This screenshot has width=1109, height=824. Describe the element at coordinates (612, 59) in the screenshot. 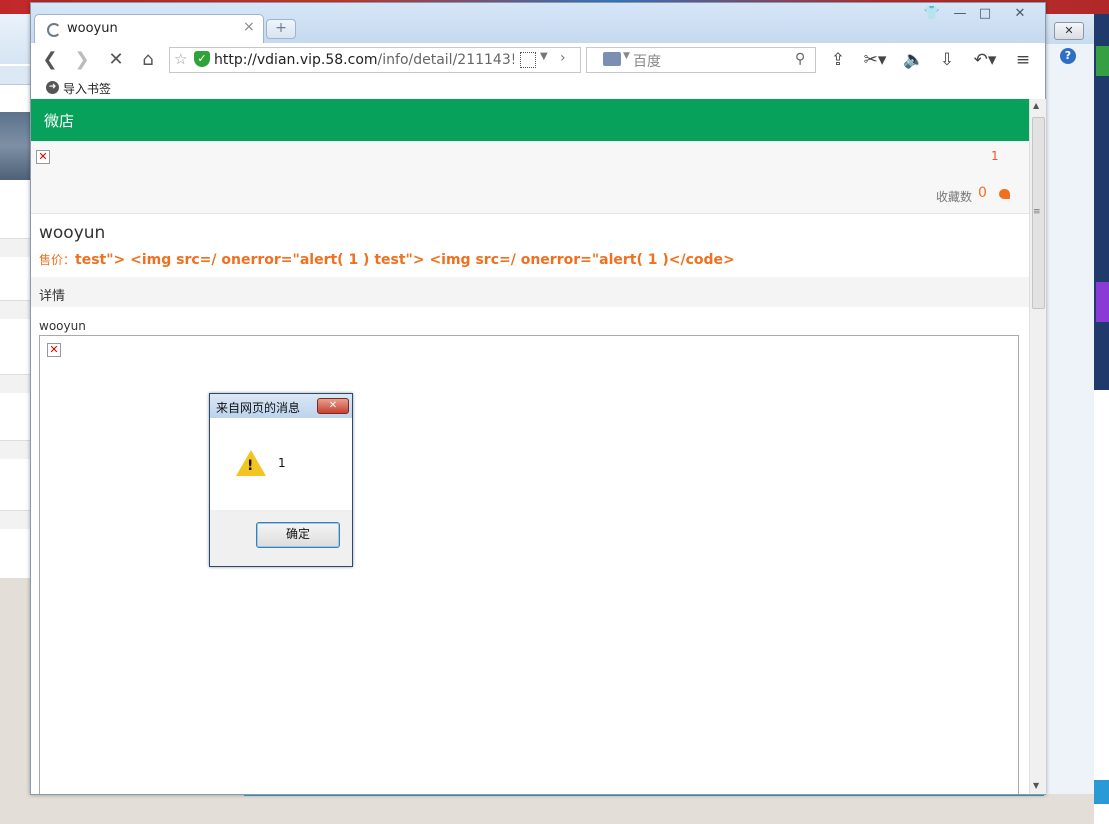

I see `search-engine-icon` at that location.